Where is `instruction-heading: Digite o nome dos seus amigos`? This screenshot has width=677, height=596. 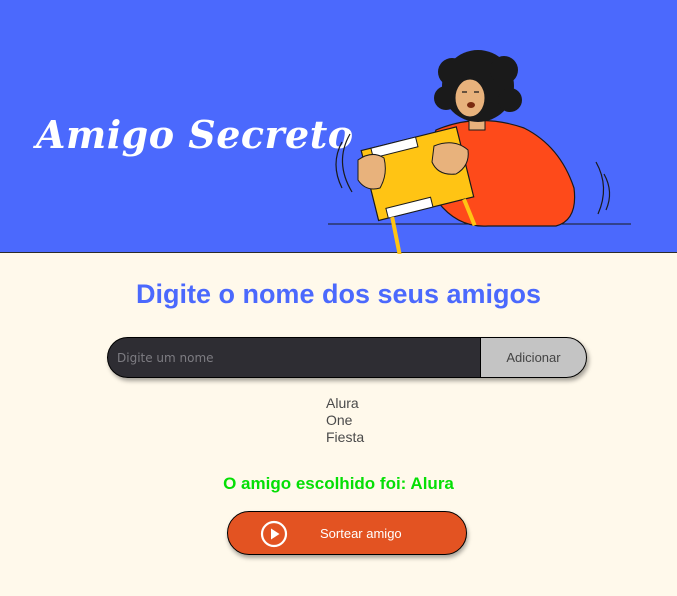
instruction-heading: Digite o nome dos seus amigos is located at coordinates (338, 294).